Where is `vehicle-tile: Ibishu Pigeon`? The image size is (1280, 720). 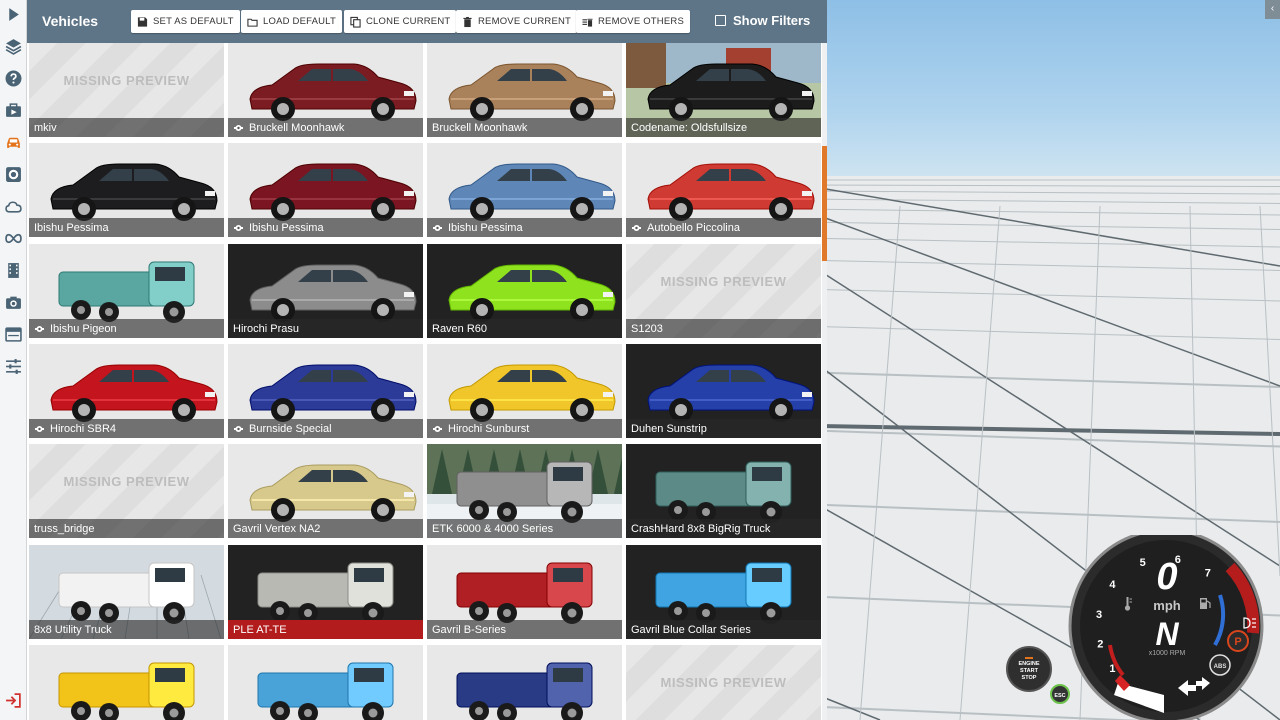 vehicle-tile: Ibishu Pigeon is located at coordinates (126, 291).